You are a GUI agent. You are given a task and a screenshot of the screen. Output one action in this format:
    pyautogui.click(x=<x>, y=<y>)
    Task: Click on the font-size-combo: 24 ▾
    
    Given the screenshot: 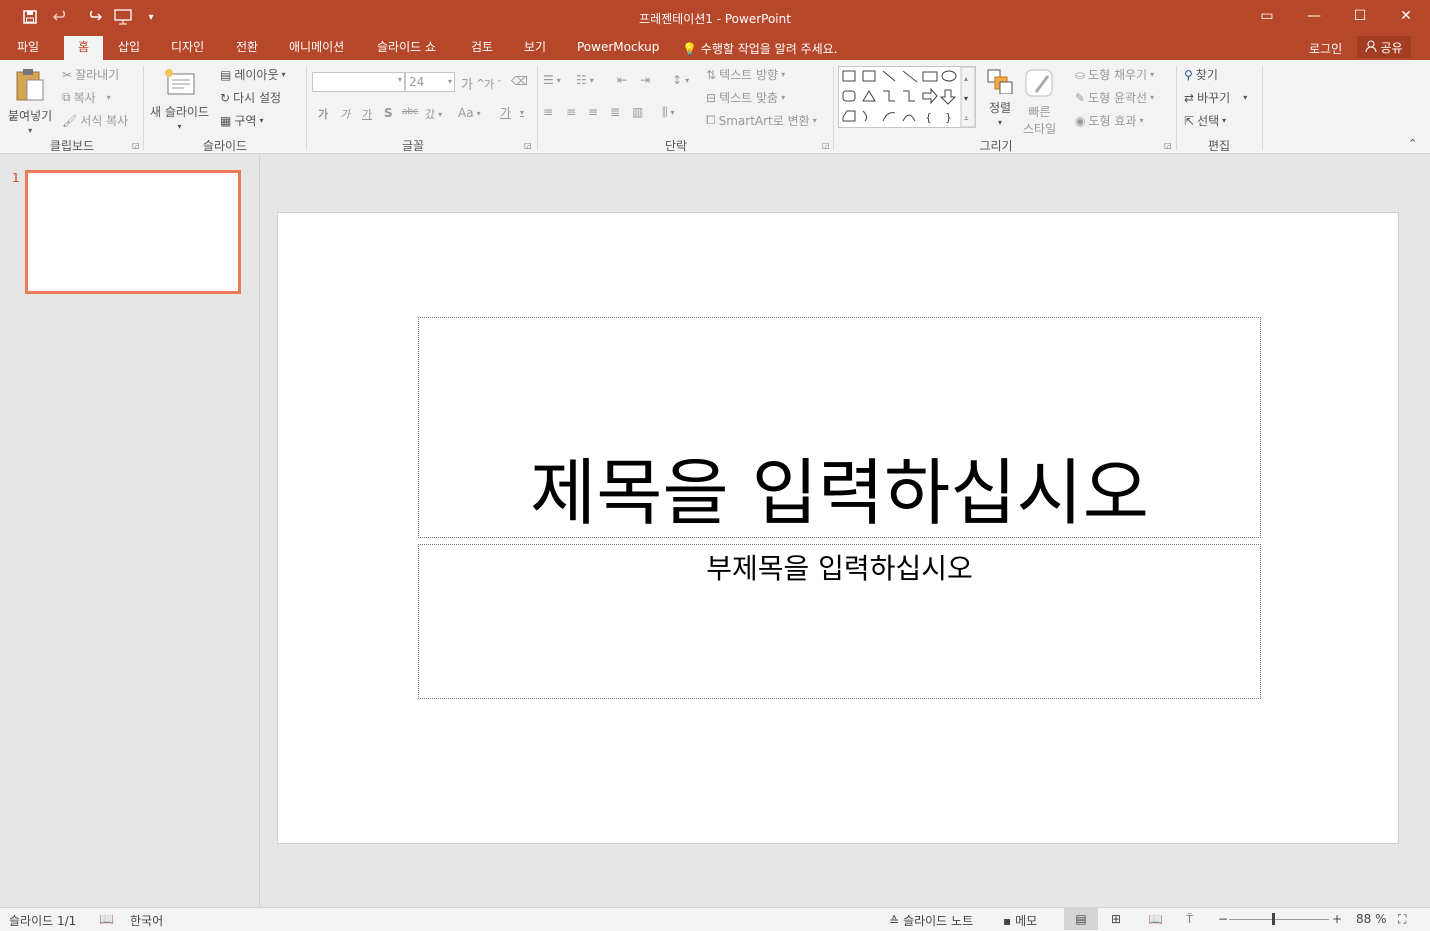 What is the action you would take?
    pyautogui.click(x=430, y=82)
    